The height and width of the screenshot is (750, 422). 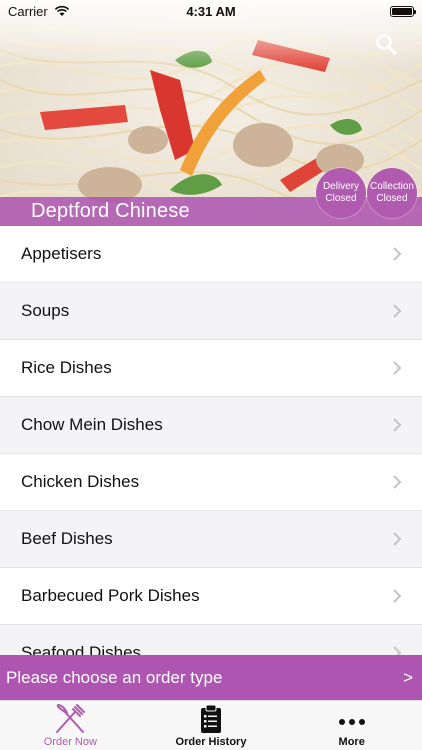 I want to click on delivery-status-badge: Delivery Closed, so click(x=341, y=193).